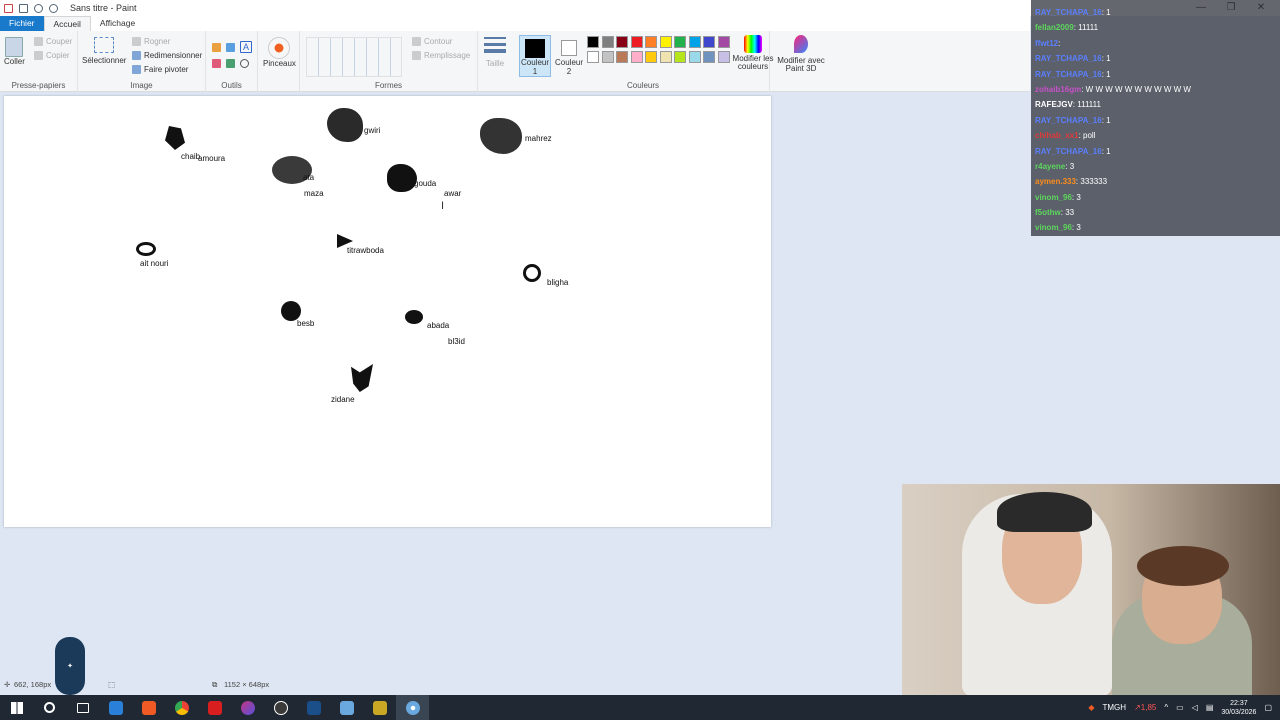 This screenshot has width=1280, height=720. I want to click on color1-button: Couleur 1, so click(535, 56).